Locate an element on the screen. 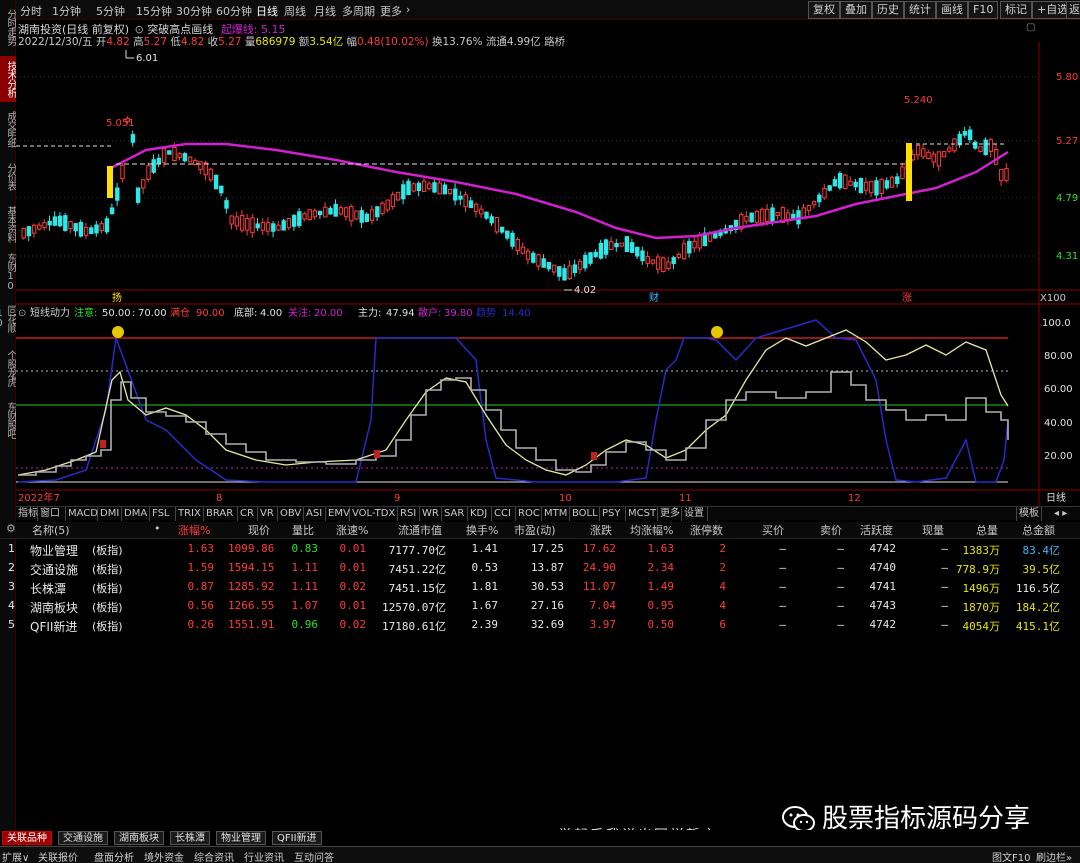 Image resolution: width=1080 pixels, height=863 pixels. indicator-tab-18: CCI is located at coordinates (504, 514).